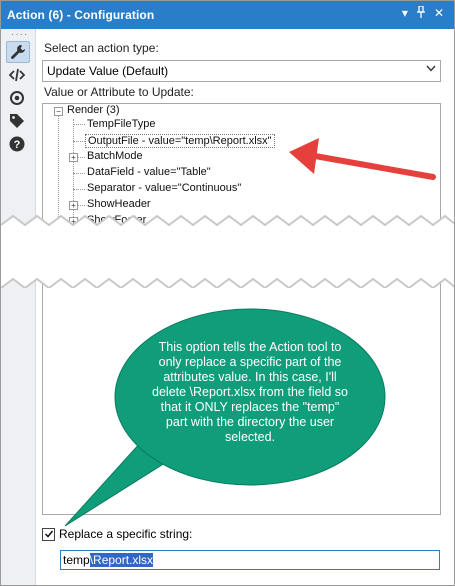  Describe the element at coordinates (58, 111) in the screenshot. I see `collapse-toggle: −` at that location.